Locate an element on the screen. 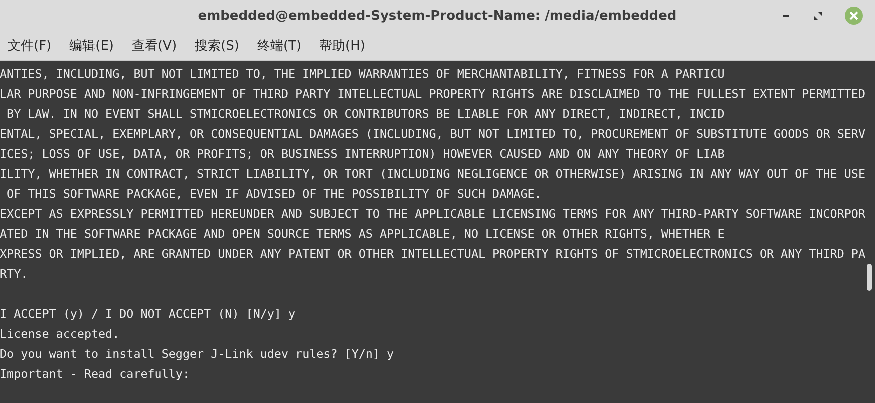 Image resolution: width=875 pixels, height=403 pixels. terminal-line: ENTAL, SPECIAL, EXEMPLARY, OR CONSEQUENTIAL DAMAGES (INCLUDING, BUT NOT LIMITED TO, PROCUREMENT OF SUBSTITUTE GOODS OR SERV is located at coordinates (433, 134).